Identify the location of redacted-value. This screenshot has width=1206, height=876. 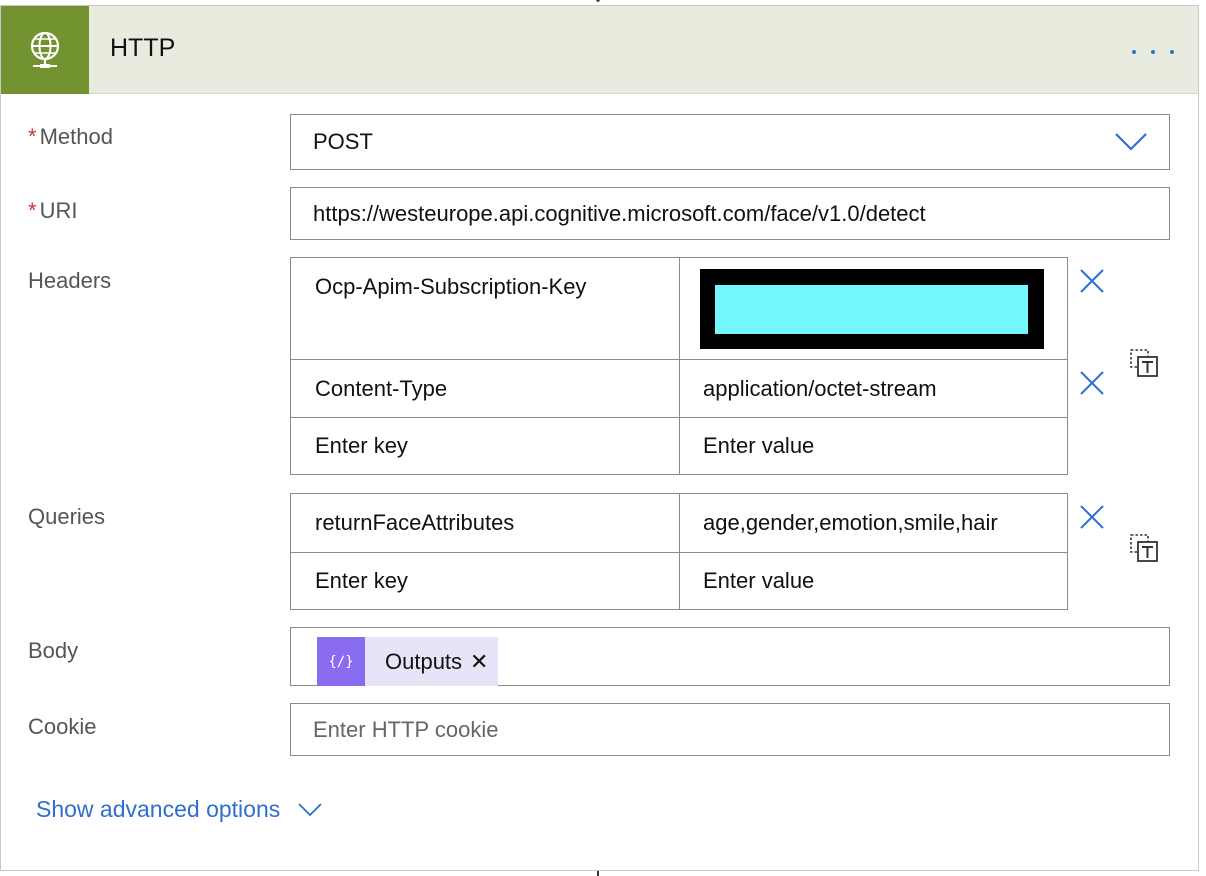
(872, 309).